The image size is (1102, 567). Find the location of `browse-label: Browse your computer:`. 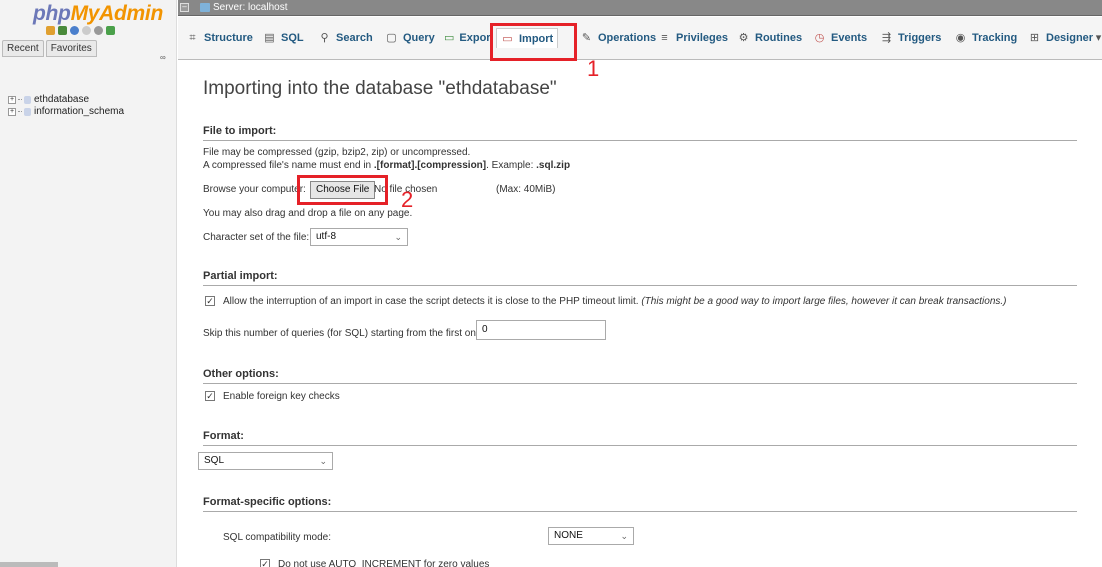

browse-label: Browse your computer: is located at coordinates (254, 189).